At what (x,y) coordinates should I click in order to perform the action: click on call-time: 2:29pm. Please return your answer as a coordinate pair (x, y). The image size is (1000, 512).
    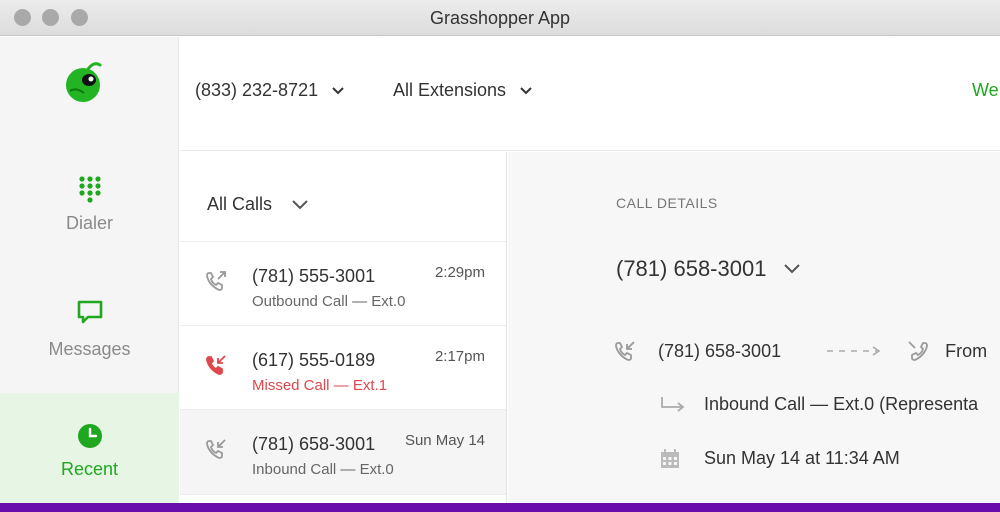
    Looking at the image, I should click on (459, 272).